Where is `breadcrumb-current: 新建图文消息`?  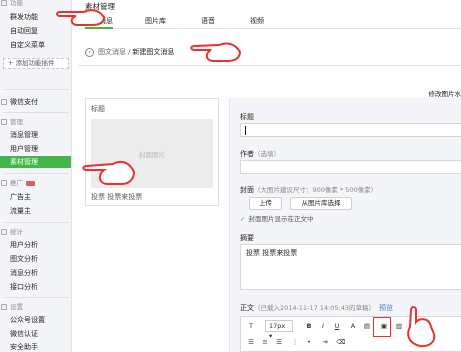 breadcrumb-current: 新建图文消息 is located at coordinates (153, 52).